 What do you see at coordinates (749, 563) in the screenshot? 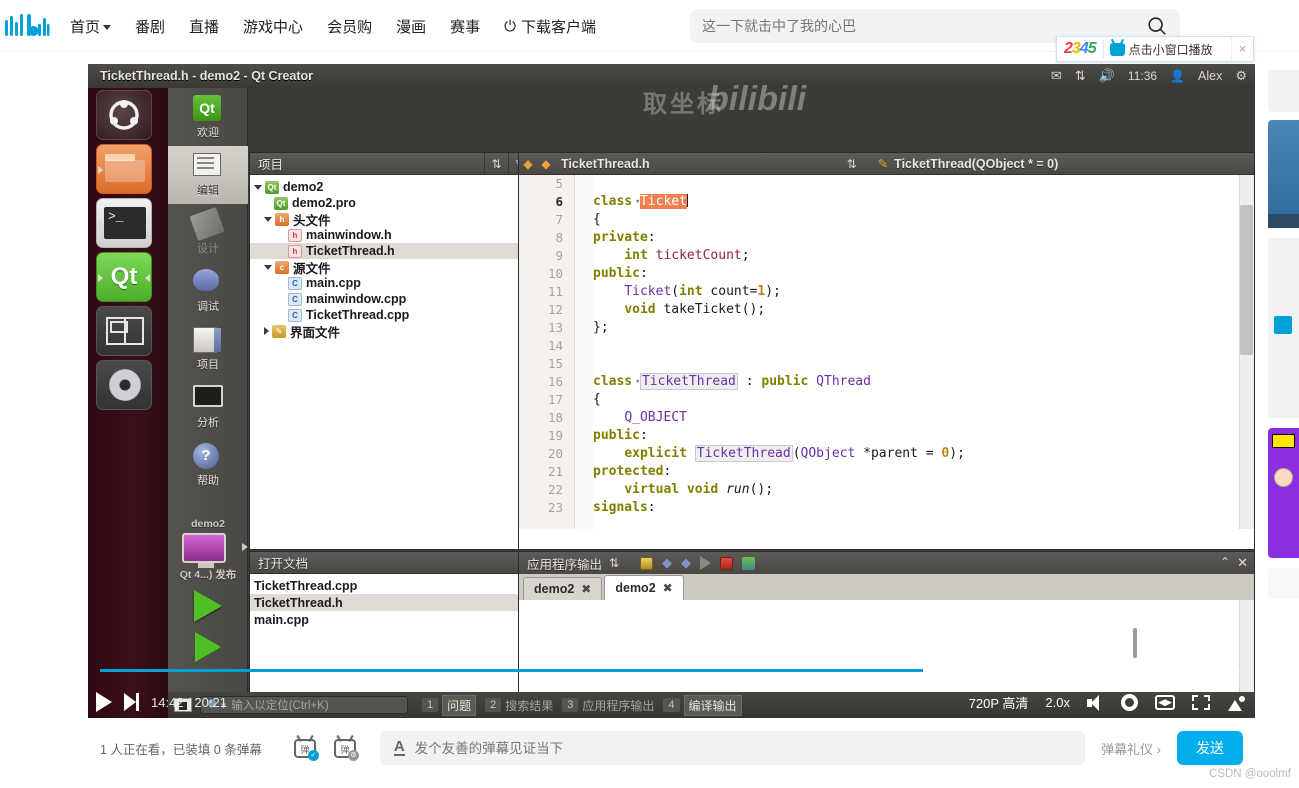
I see `attach-icon` at bounding box center [749, 563].